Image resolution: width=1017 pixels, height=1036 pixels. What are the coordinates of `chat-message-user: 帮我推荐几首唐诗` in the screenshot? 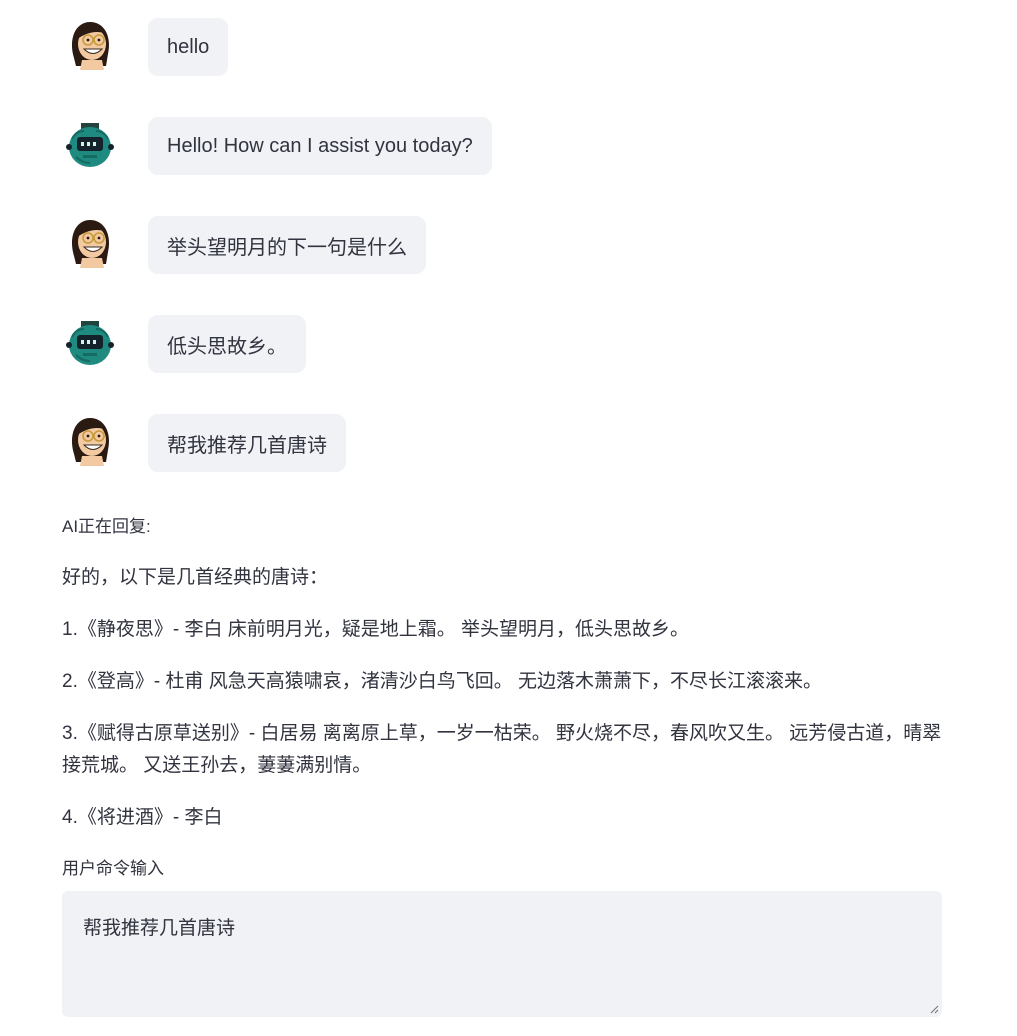 It's located at (502, 443).